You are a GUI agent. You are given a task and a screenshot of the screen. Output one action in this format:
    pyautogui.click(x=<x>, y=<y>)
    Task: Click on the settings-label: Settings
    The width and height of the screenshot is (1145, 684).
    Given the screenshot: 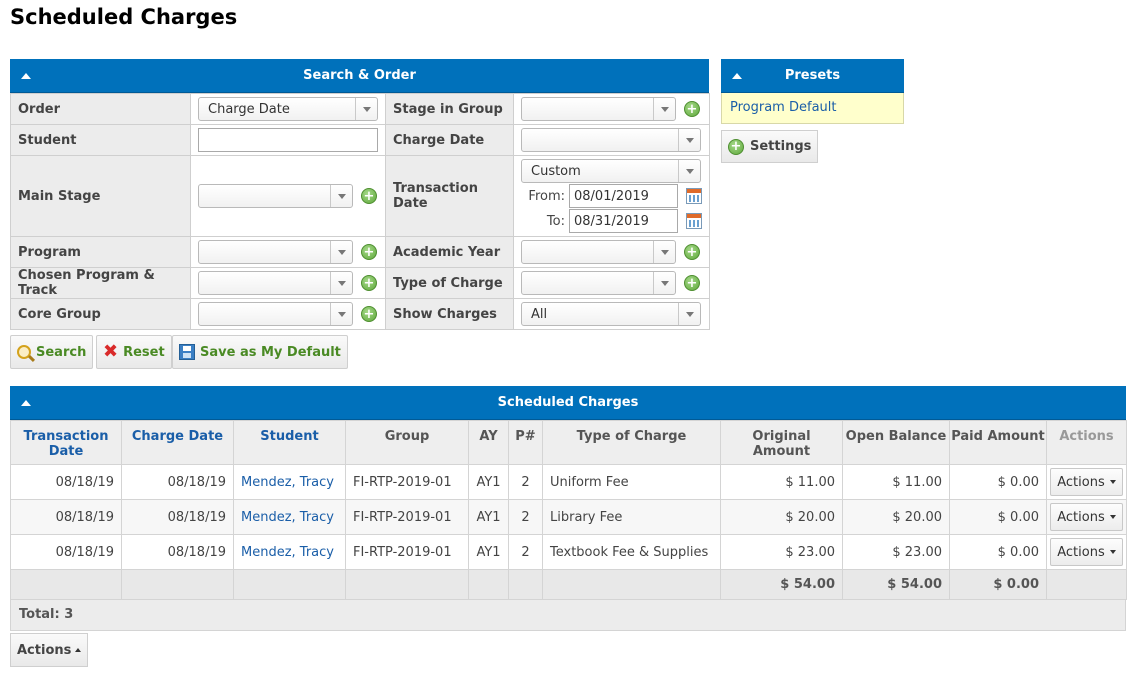 What is the action you would take?
    pyautogui.click(x=781, y=146)
    